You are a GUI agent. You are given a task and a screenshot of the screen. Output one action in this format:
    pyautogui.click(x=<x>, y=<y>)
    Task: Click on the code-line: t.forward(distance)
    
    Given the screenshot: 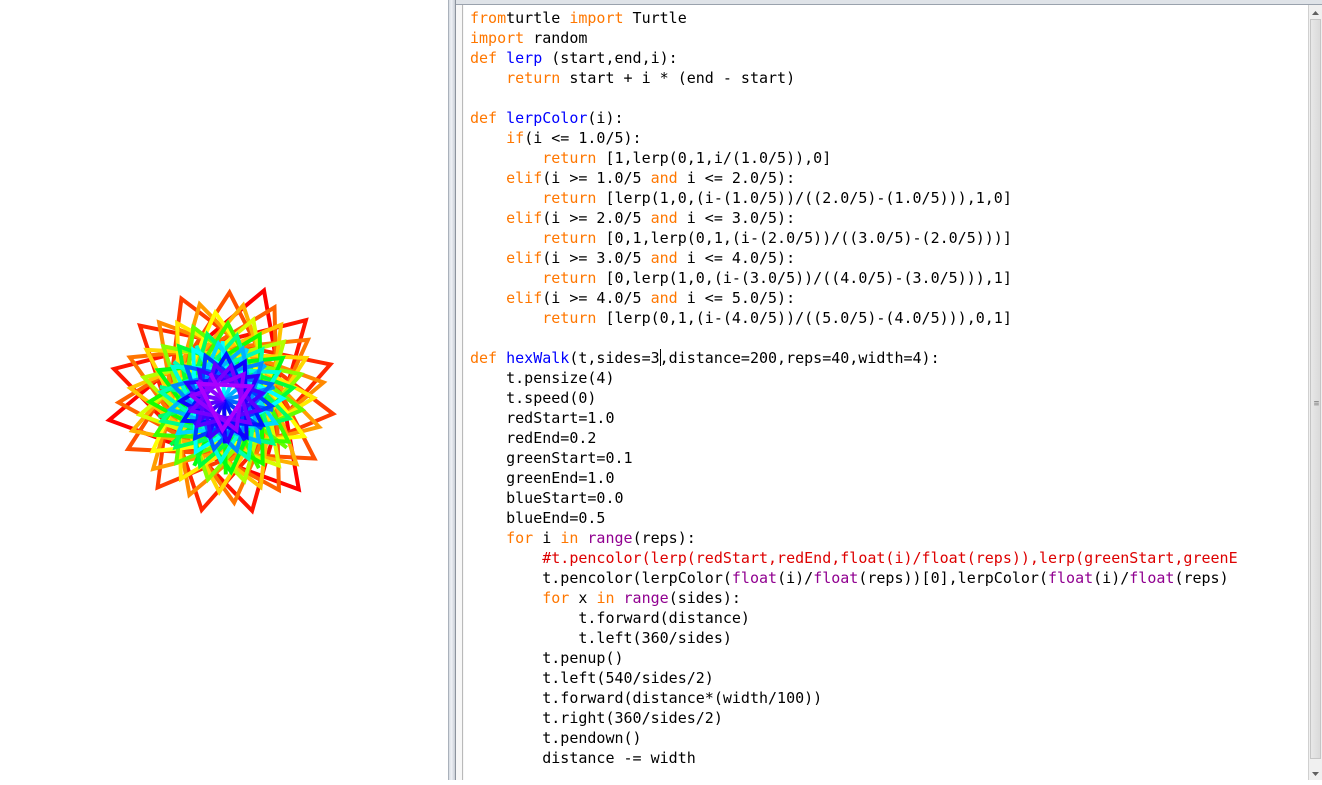 What is the action you would take?
    pyautogui.click(x=854, y=618)
    